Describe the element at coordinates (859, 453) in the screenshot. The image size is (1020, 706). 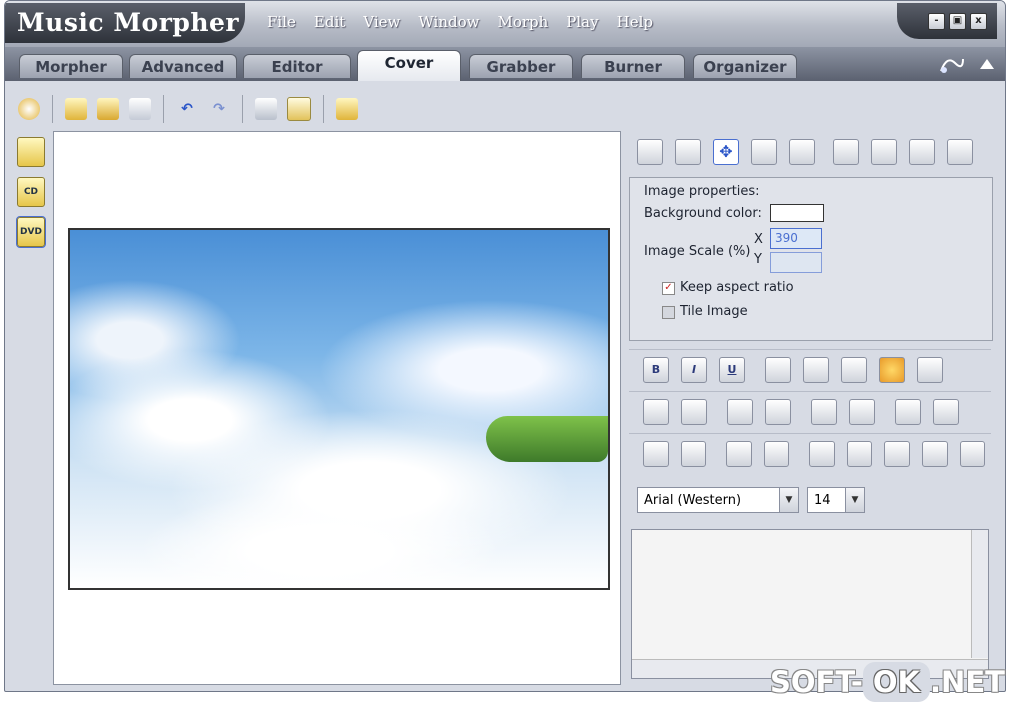
I see `bottom-align-icon` at that location.